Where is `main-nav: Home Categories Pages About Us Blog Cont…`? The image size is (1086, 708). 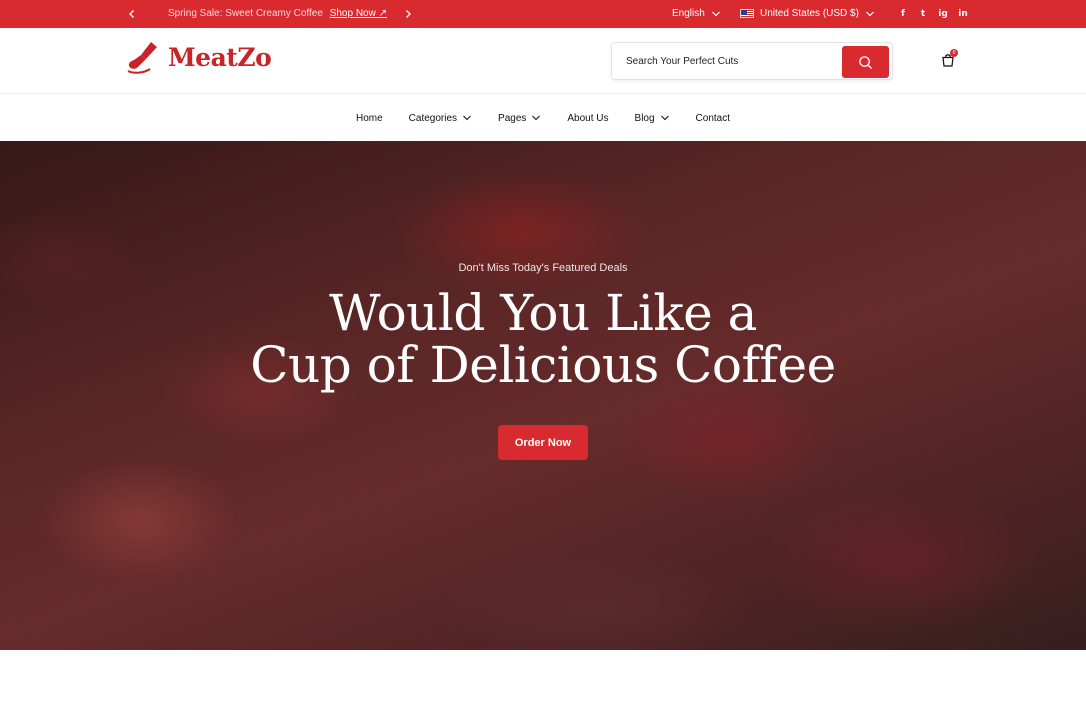 main-nav: Home Categories Pages About Us Blog Cont… is located at coordinates (543, 118).